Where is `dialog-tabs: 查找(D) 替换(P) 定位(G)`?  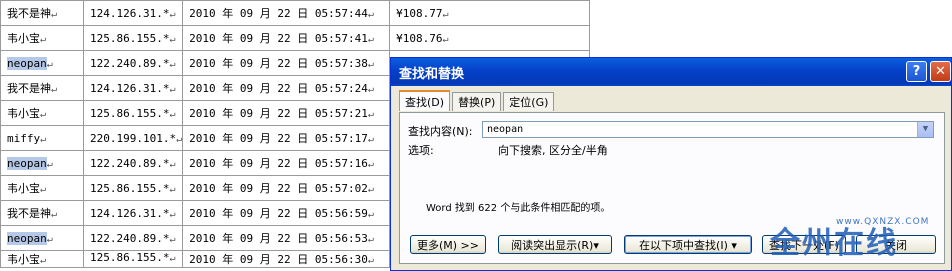 dialog-tabs: 查找(D) 替换(P) 定位(G) is located at coordinates (477, 100).